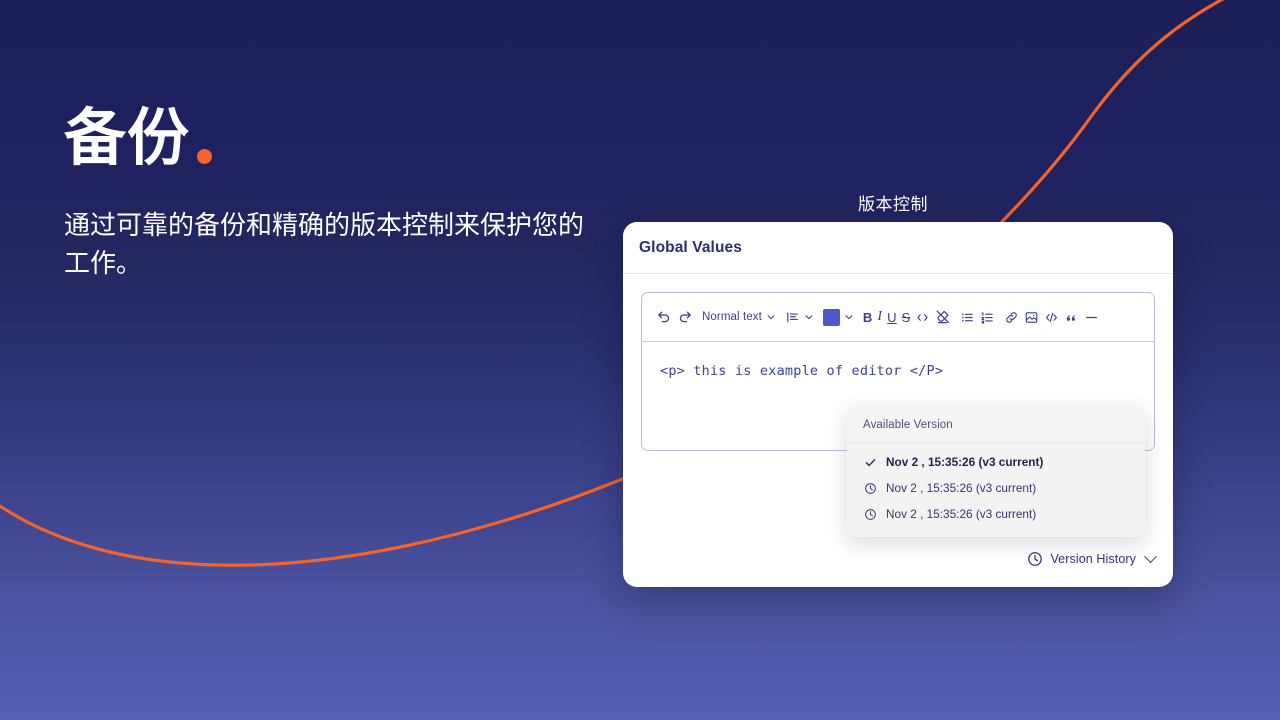 Image resolution: width=1280 pixels, height=720 pixels. Describe the element at coordinates (792, 317) in the screenshot. I see `align-left-icon` at that location.